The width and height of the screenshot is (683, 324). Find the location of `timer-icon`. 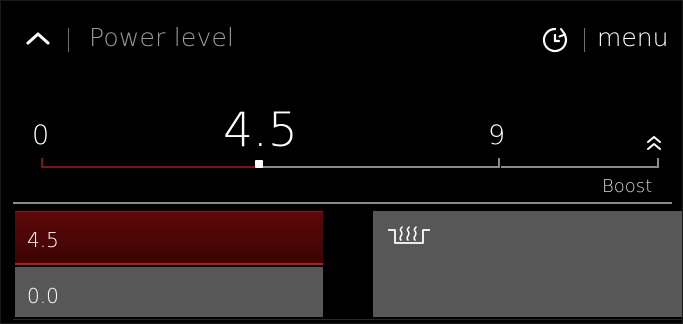

timer-icon is located at coordinates (555, 40).